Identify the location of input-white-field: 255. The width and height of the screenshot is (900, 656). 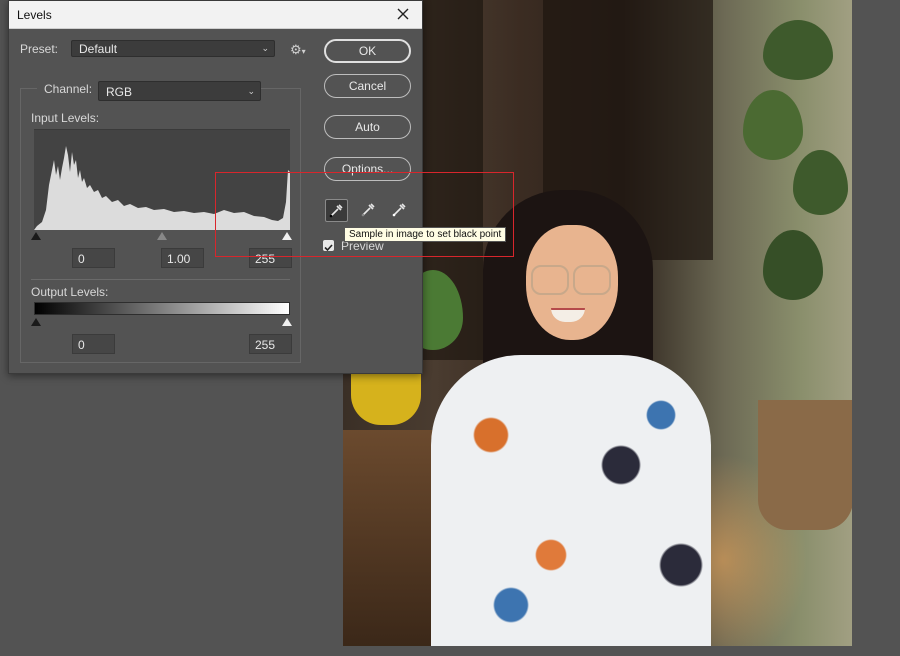
(270, 258).